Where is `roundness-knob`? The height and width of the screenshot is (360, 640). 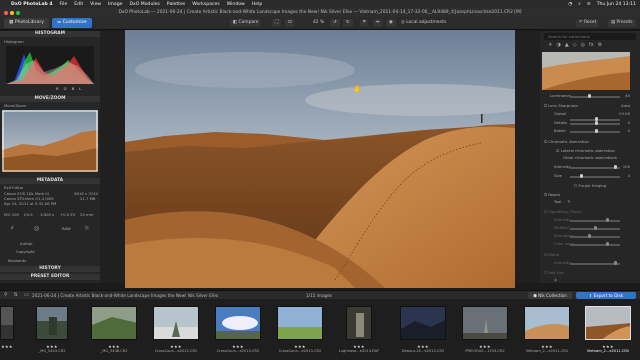
roundness-knob is located at coordinates (590, 236).